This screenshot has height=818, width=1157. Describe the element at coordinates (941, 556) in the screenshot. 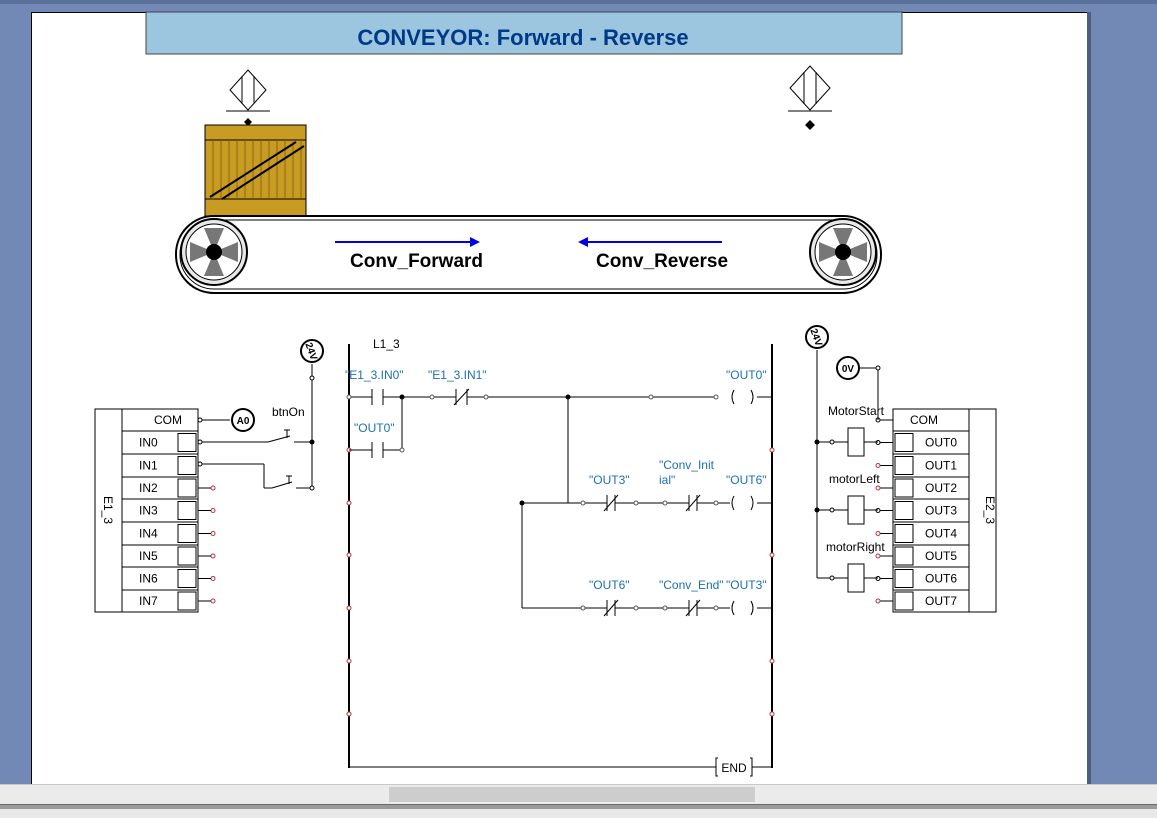

I see `output-channel-5: OUT5` at that location.